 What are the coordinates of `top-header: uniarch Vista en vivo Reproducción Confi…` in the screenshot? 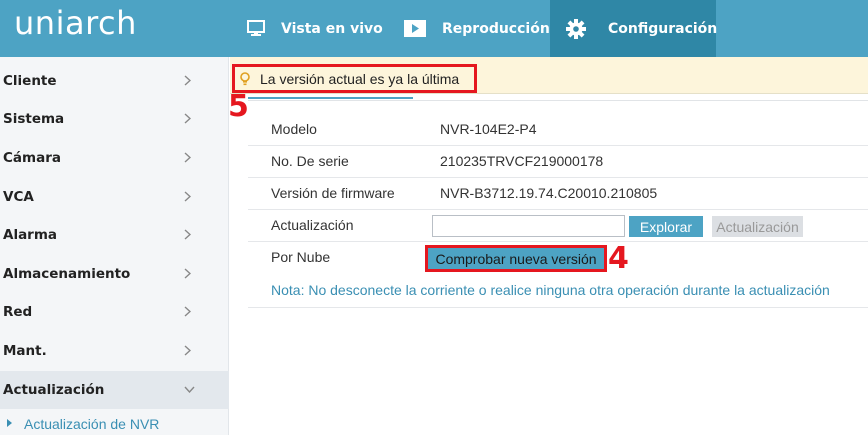 It's located at (434, 28).